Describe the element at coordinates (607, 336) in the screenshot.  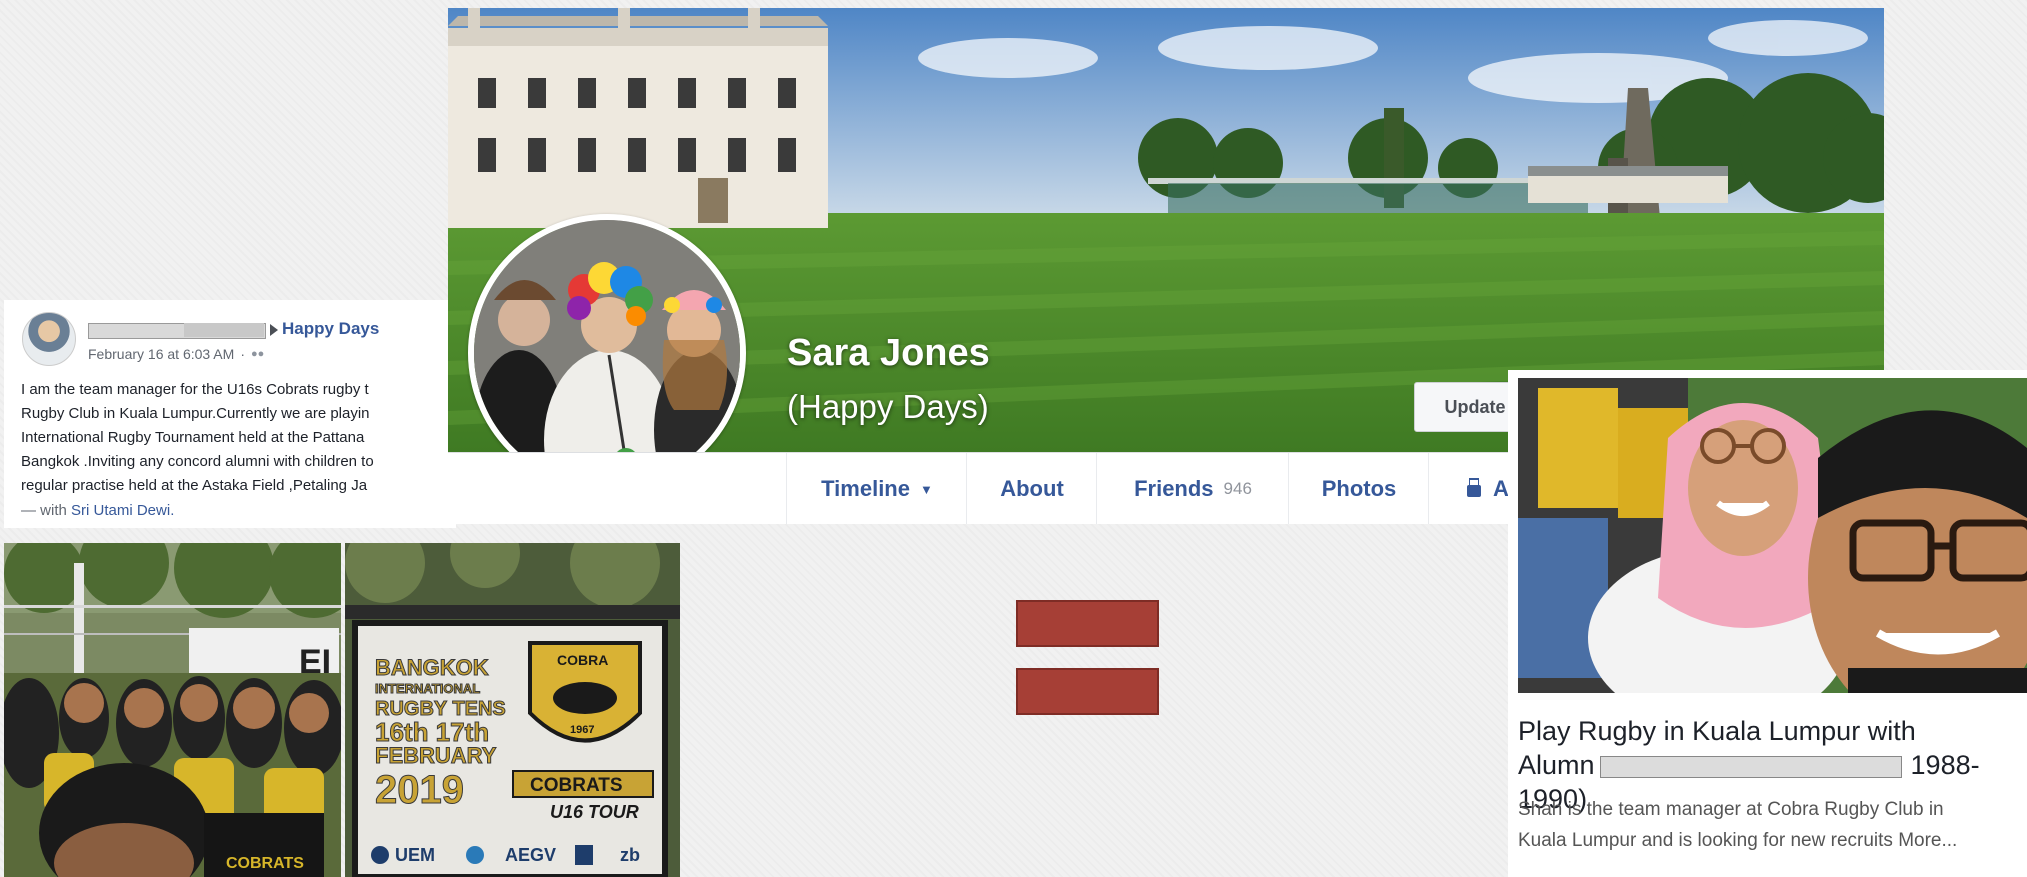
I see `profile-picture-image` at that location.